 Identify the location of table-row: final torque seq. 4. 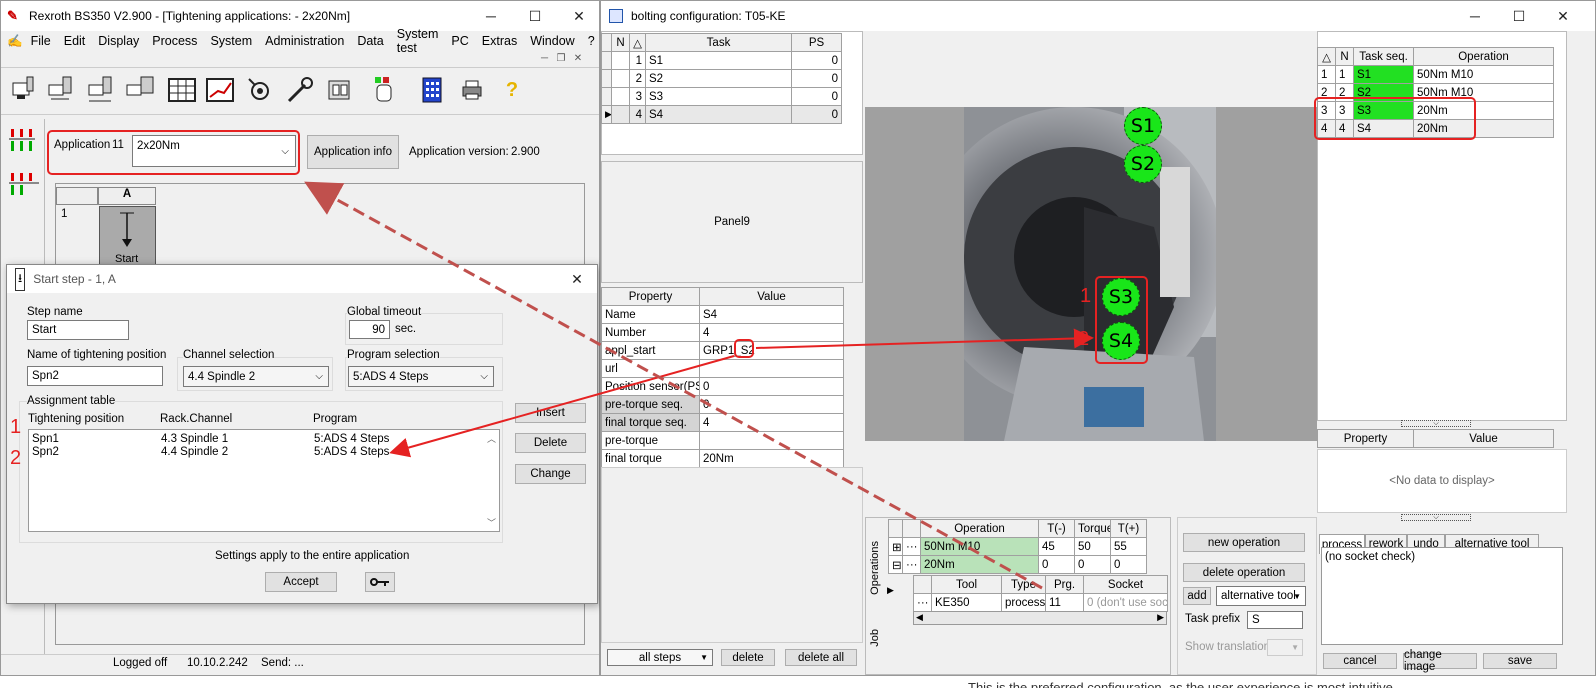
(722, 422).